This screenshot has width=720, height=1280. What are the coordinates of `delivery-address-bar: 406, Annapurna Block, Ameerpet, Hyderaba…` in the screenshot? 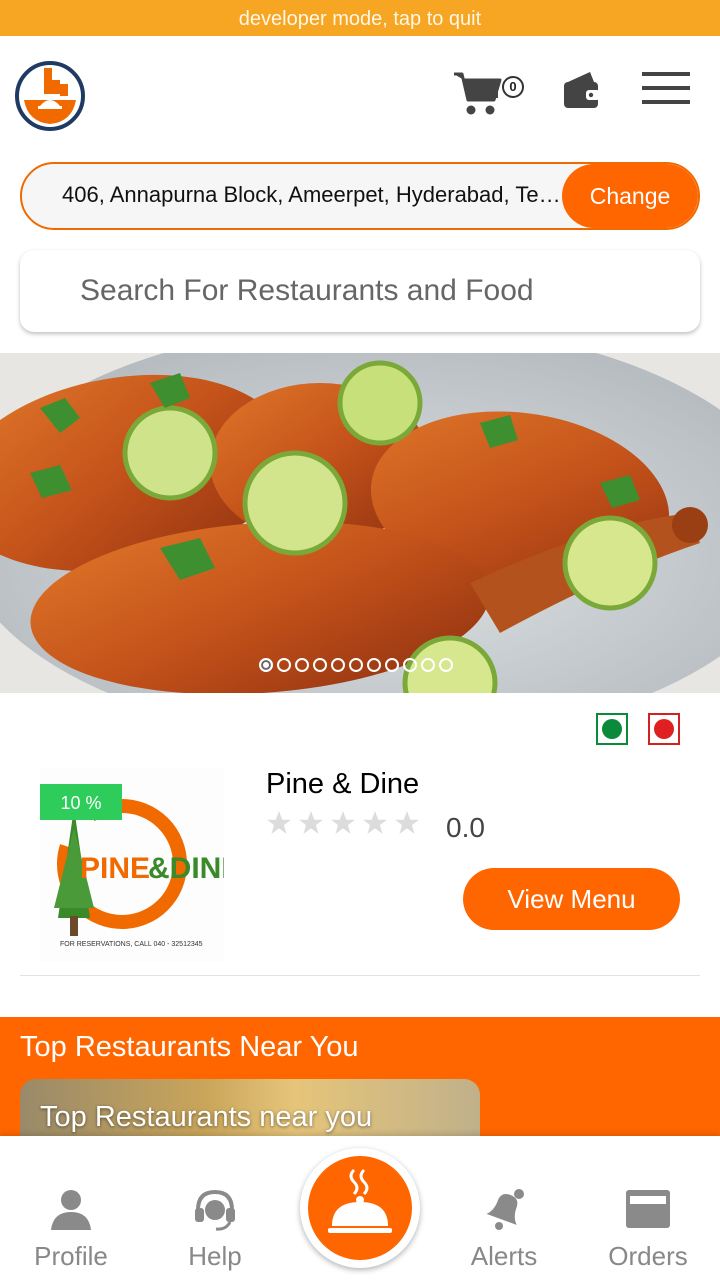 It's located at (360, 196).